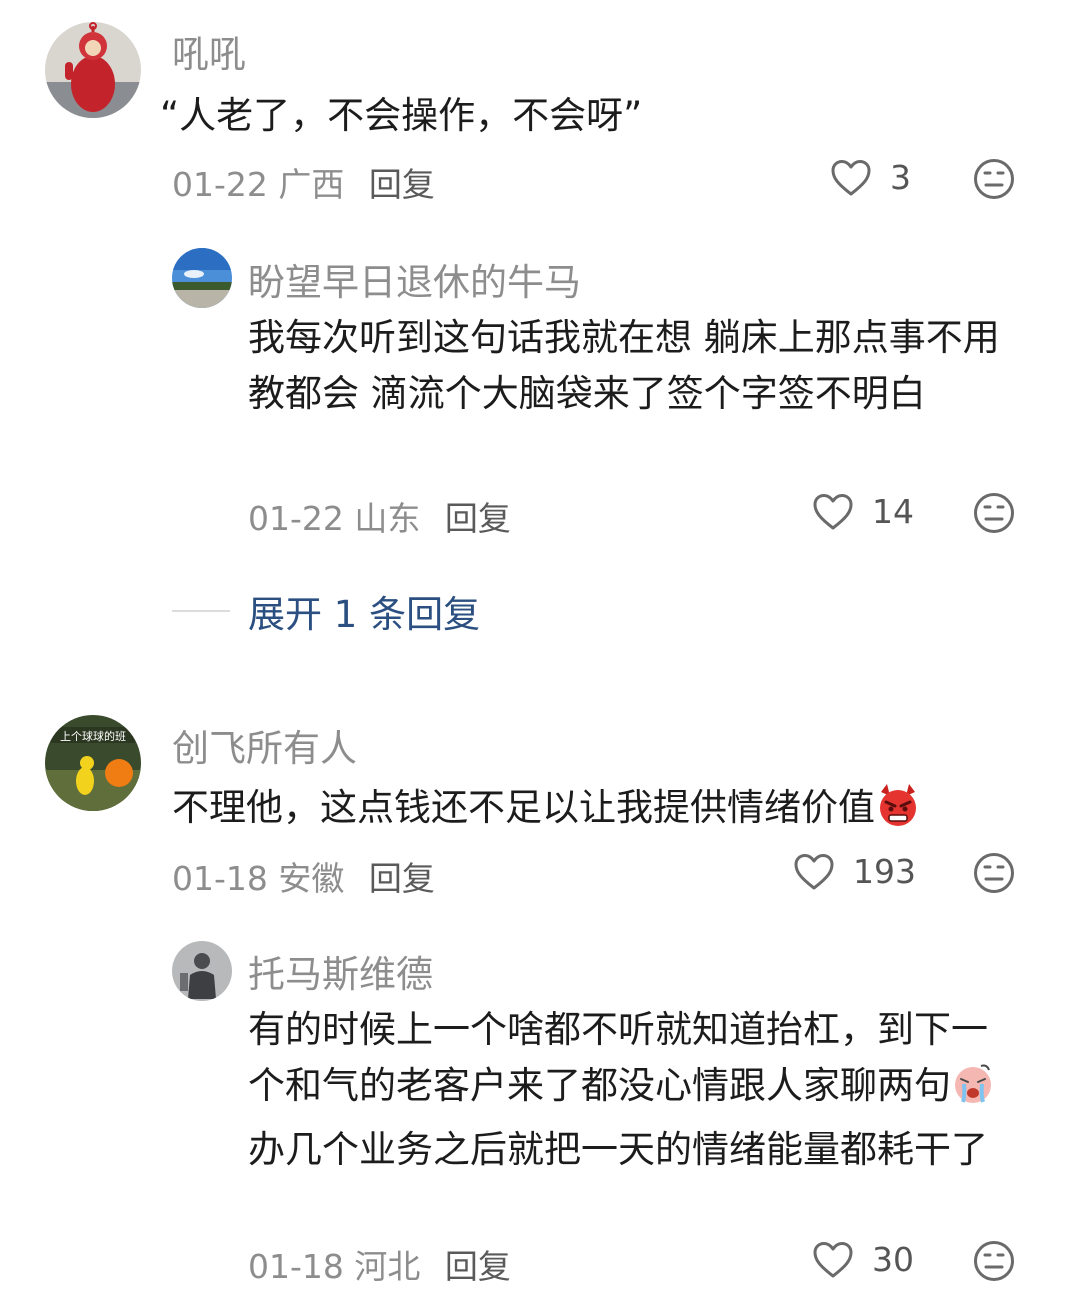 The image size is (1080, 1310). What do you see at coordinates (898, 813) in the screenshot?
I see `angry-devil-emoji` at bounding box center [898, 813].